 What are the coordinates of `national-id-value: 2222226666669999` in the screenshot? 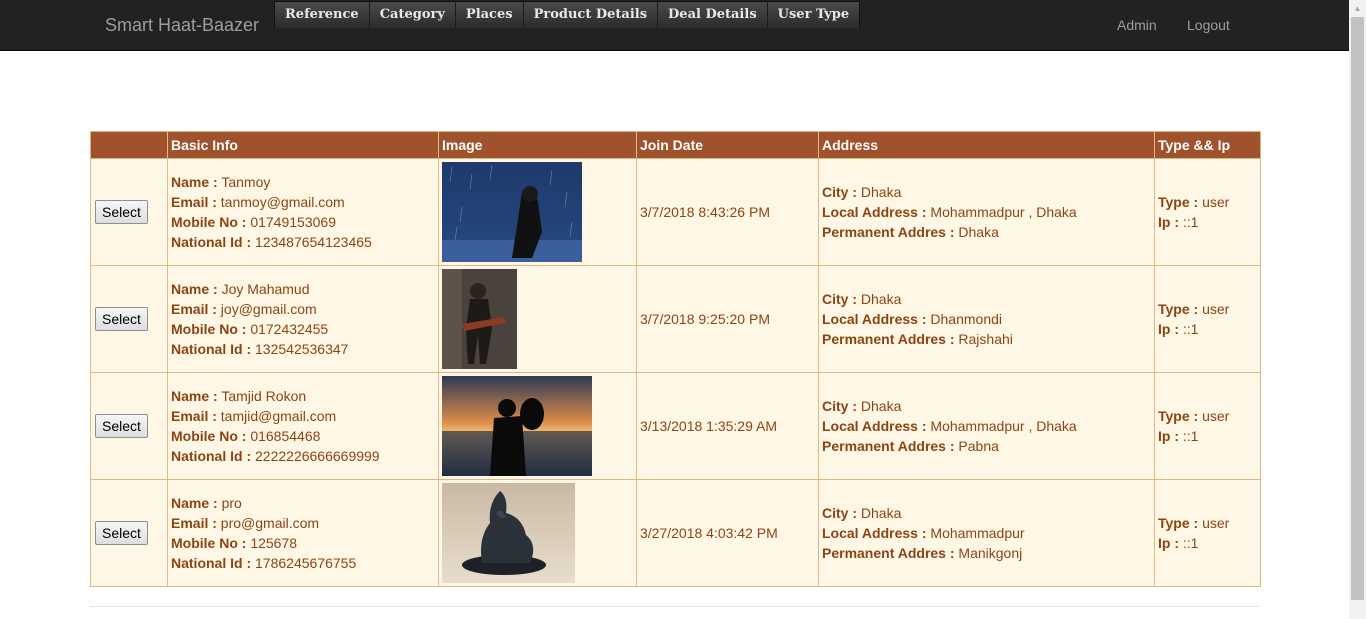 It's located at (317, 456).